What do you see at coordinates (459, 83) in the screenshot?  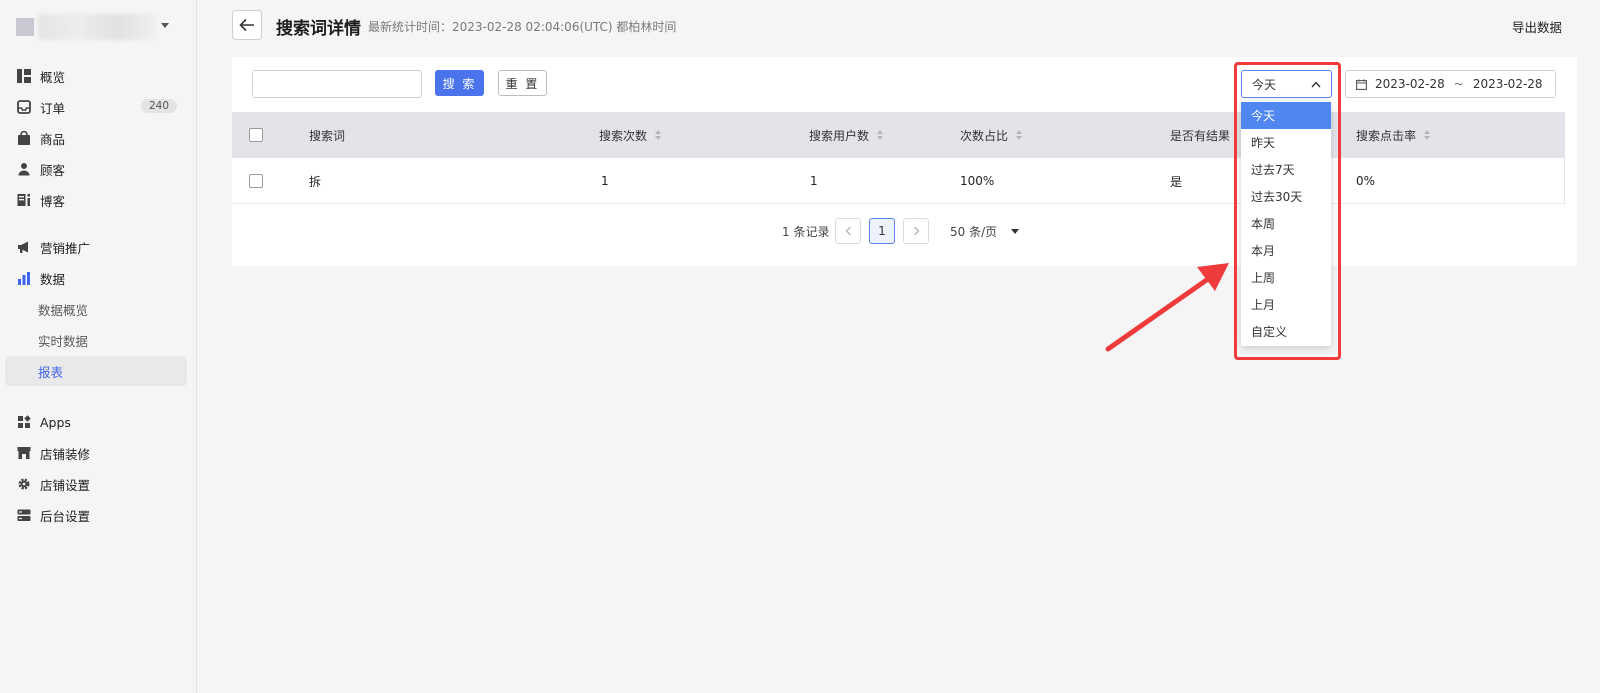 I see `search-button: 搜 索` at bounding box center [459, 83].